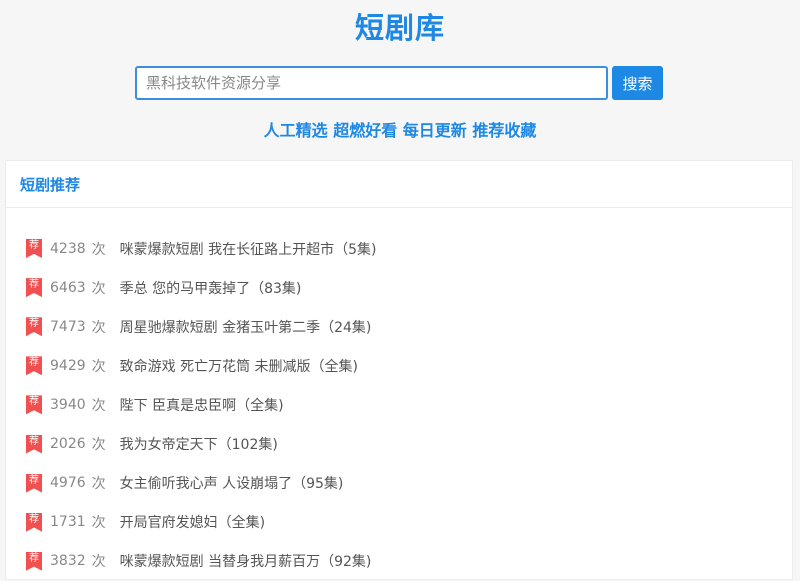 This screenshot has width=800, height=581. I want to click on list-item: 荐 3940 次 陛下 臣真是忠臣啊（全集), so click(399, 404).